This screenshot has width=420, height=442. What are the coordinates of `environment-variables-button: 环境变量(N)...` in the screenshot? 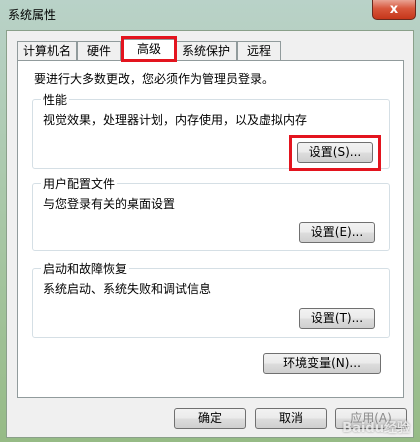 It's located at (322, 363).